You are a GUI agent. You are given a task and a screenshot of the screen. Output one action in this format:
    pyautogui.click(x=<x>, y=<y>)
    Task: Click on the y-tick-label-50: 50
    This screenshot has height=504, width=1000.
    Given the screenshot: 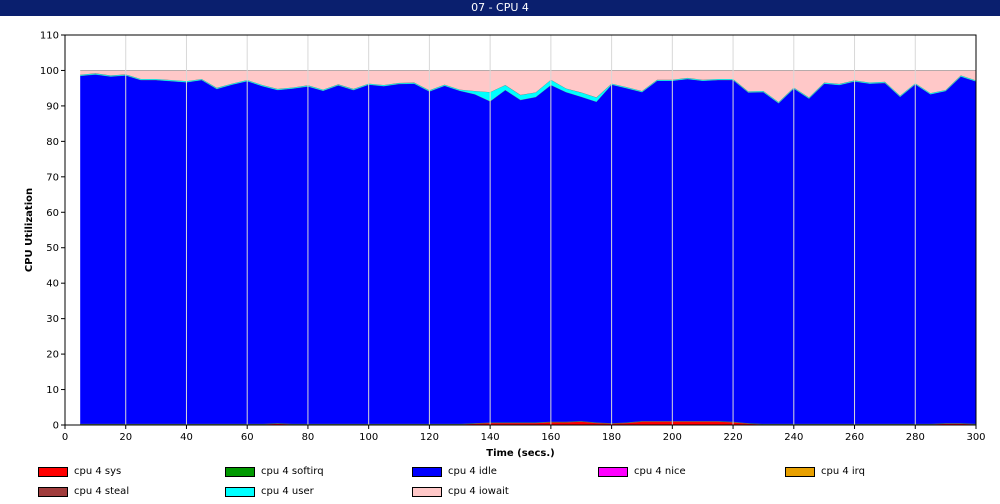 What is the action you would take?
    pyautogui.click(x=52, y=248)
    